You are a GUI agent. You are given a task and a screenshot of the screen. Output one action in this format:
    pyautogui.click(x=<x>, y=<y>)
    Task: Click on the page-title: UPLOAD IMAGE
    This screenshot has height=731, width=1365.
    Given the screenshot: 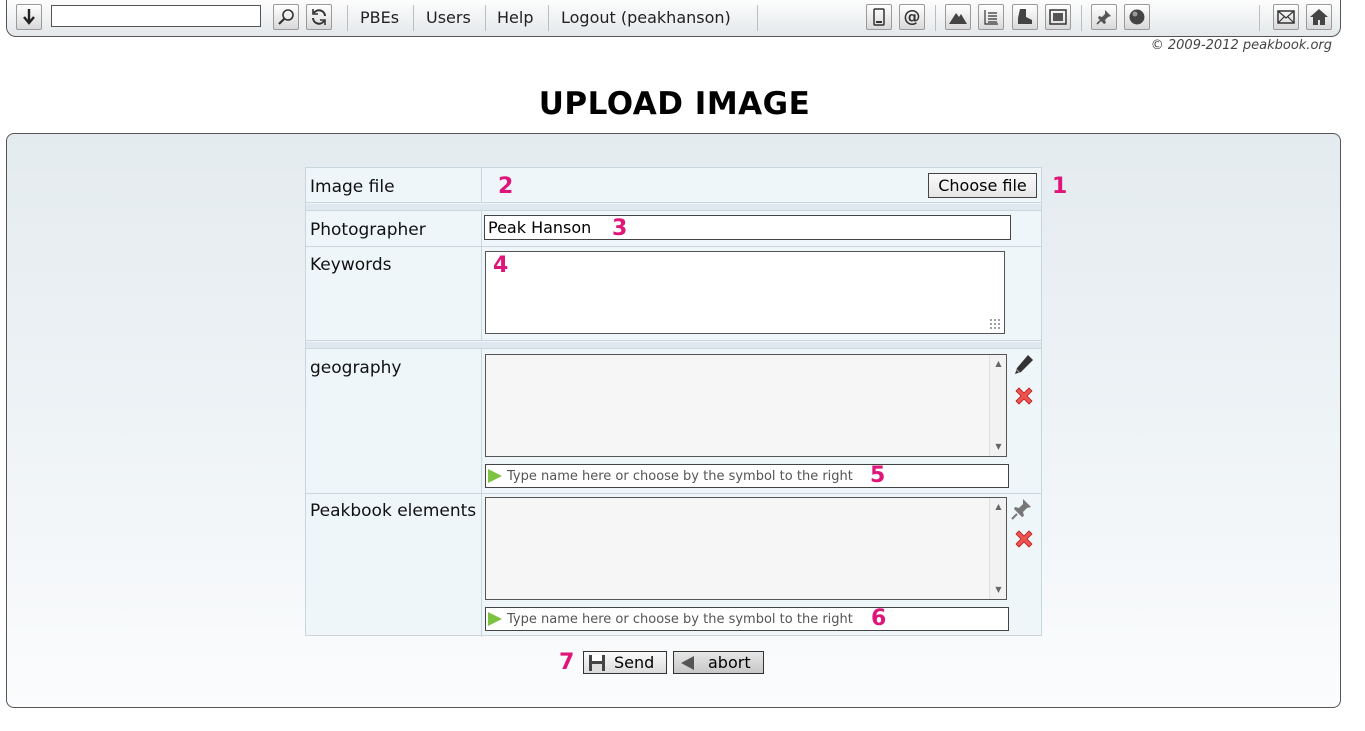 What is the action you would take?
    pyautogui.click(x=674, y=104)
    